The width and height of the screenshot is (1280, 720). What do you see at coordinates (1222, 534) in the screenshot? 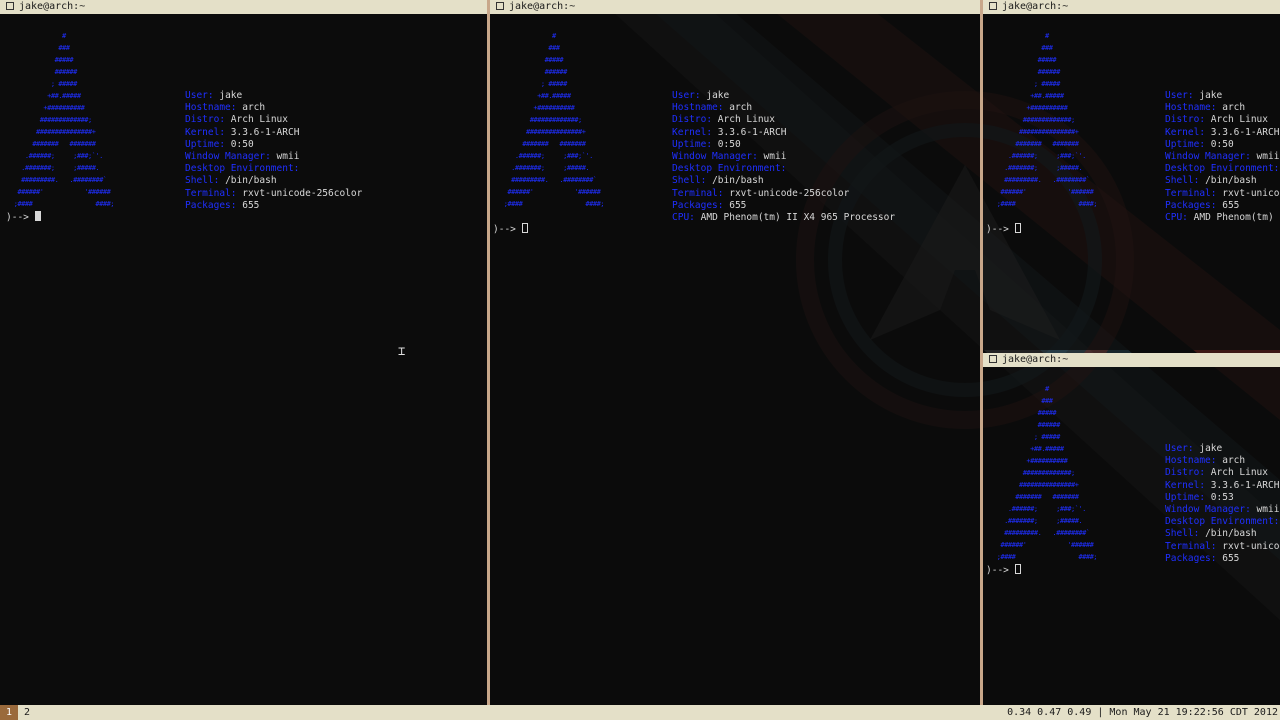
I see `sysinfo-line: Shell: /bin/bash` at bounding box center [1222, 534].